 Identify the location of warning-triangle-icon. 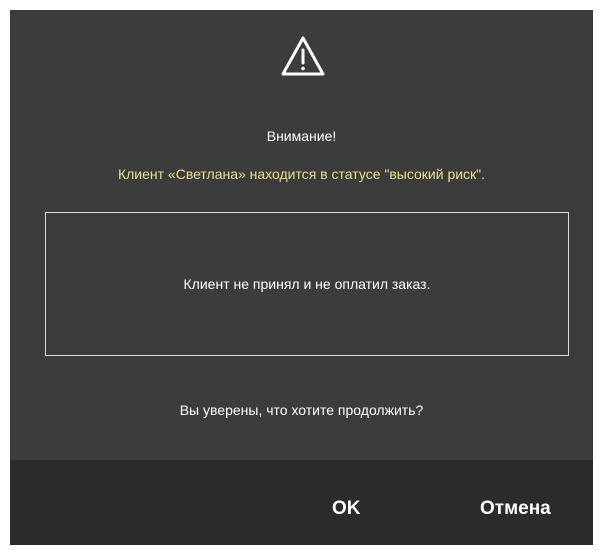
(303, 56).